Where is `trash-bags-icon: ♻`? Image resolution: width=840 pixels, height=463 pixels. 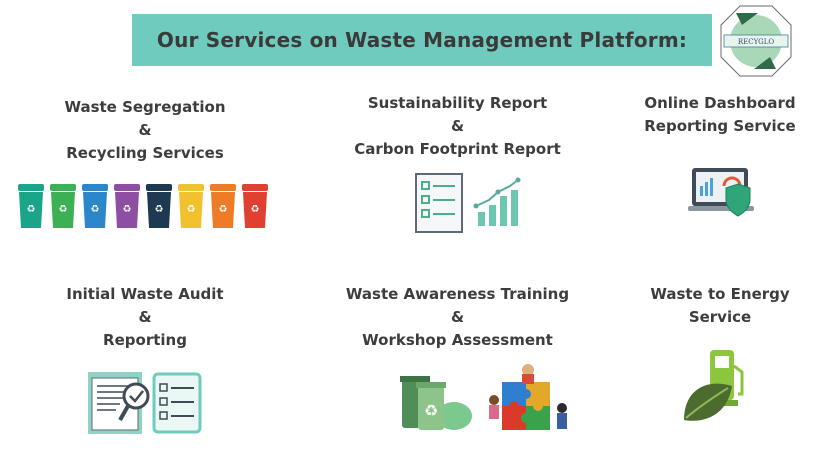
trash-bags-icon: ♻ is located at coordinates (436, 403).